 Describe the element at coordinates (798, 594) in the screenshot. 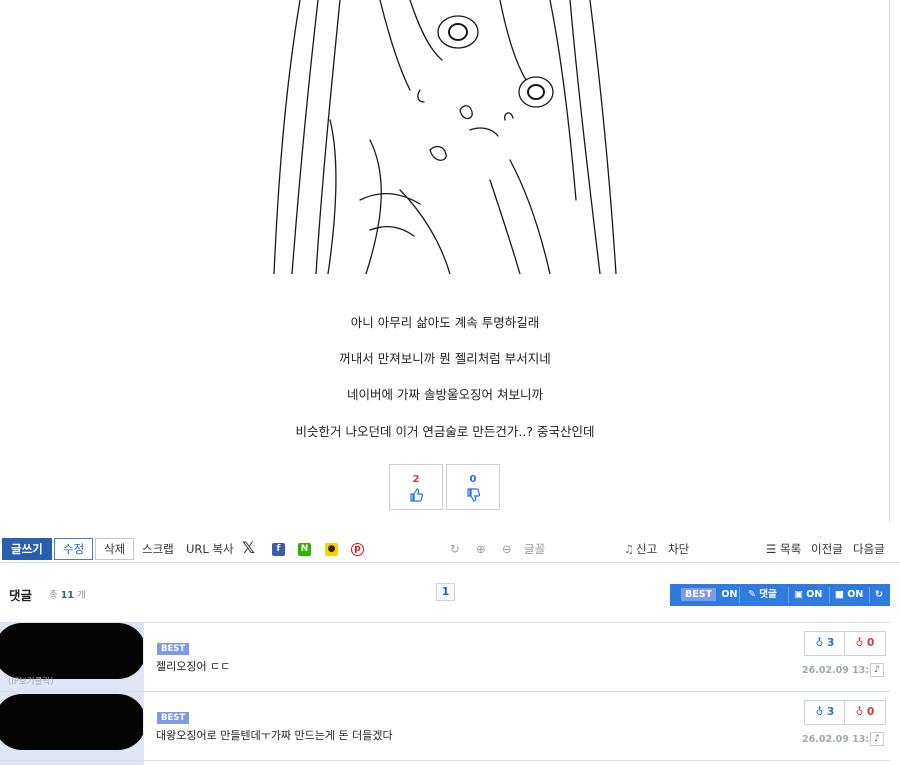

I see `image-icon: ▣` at that location.